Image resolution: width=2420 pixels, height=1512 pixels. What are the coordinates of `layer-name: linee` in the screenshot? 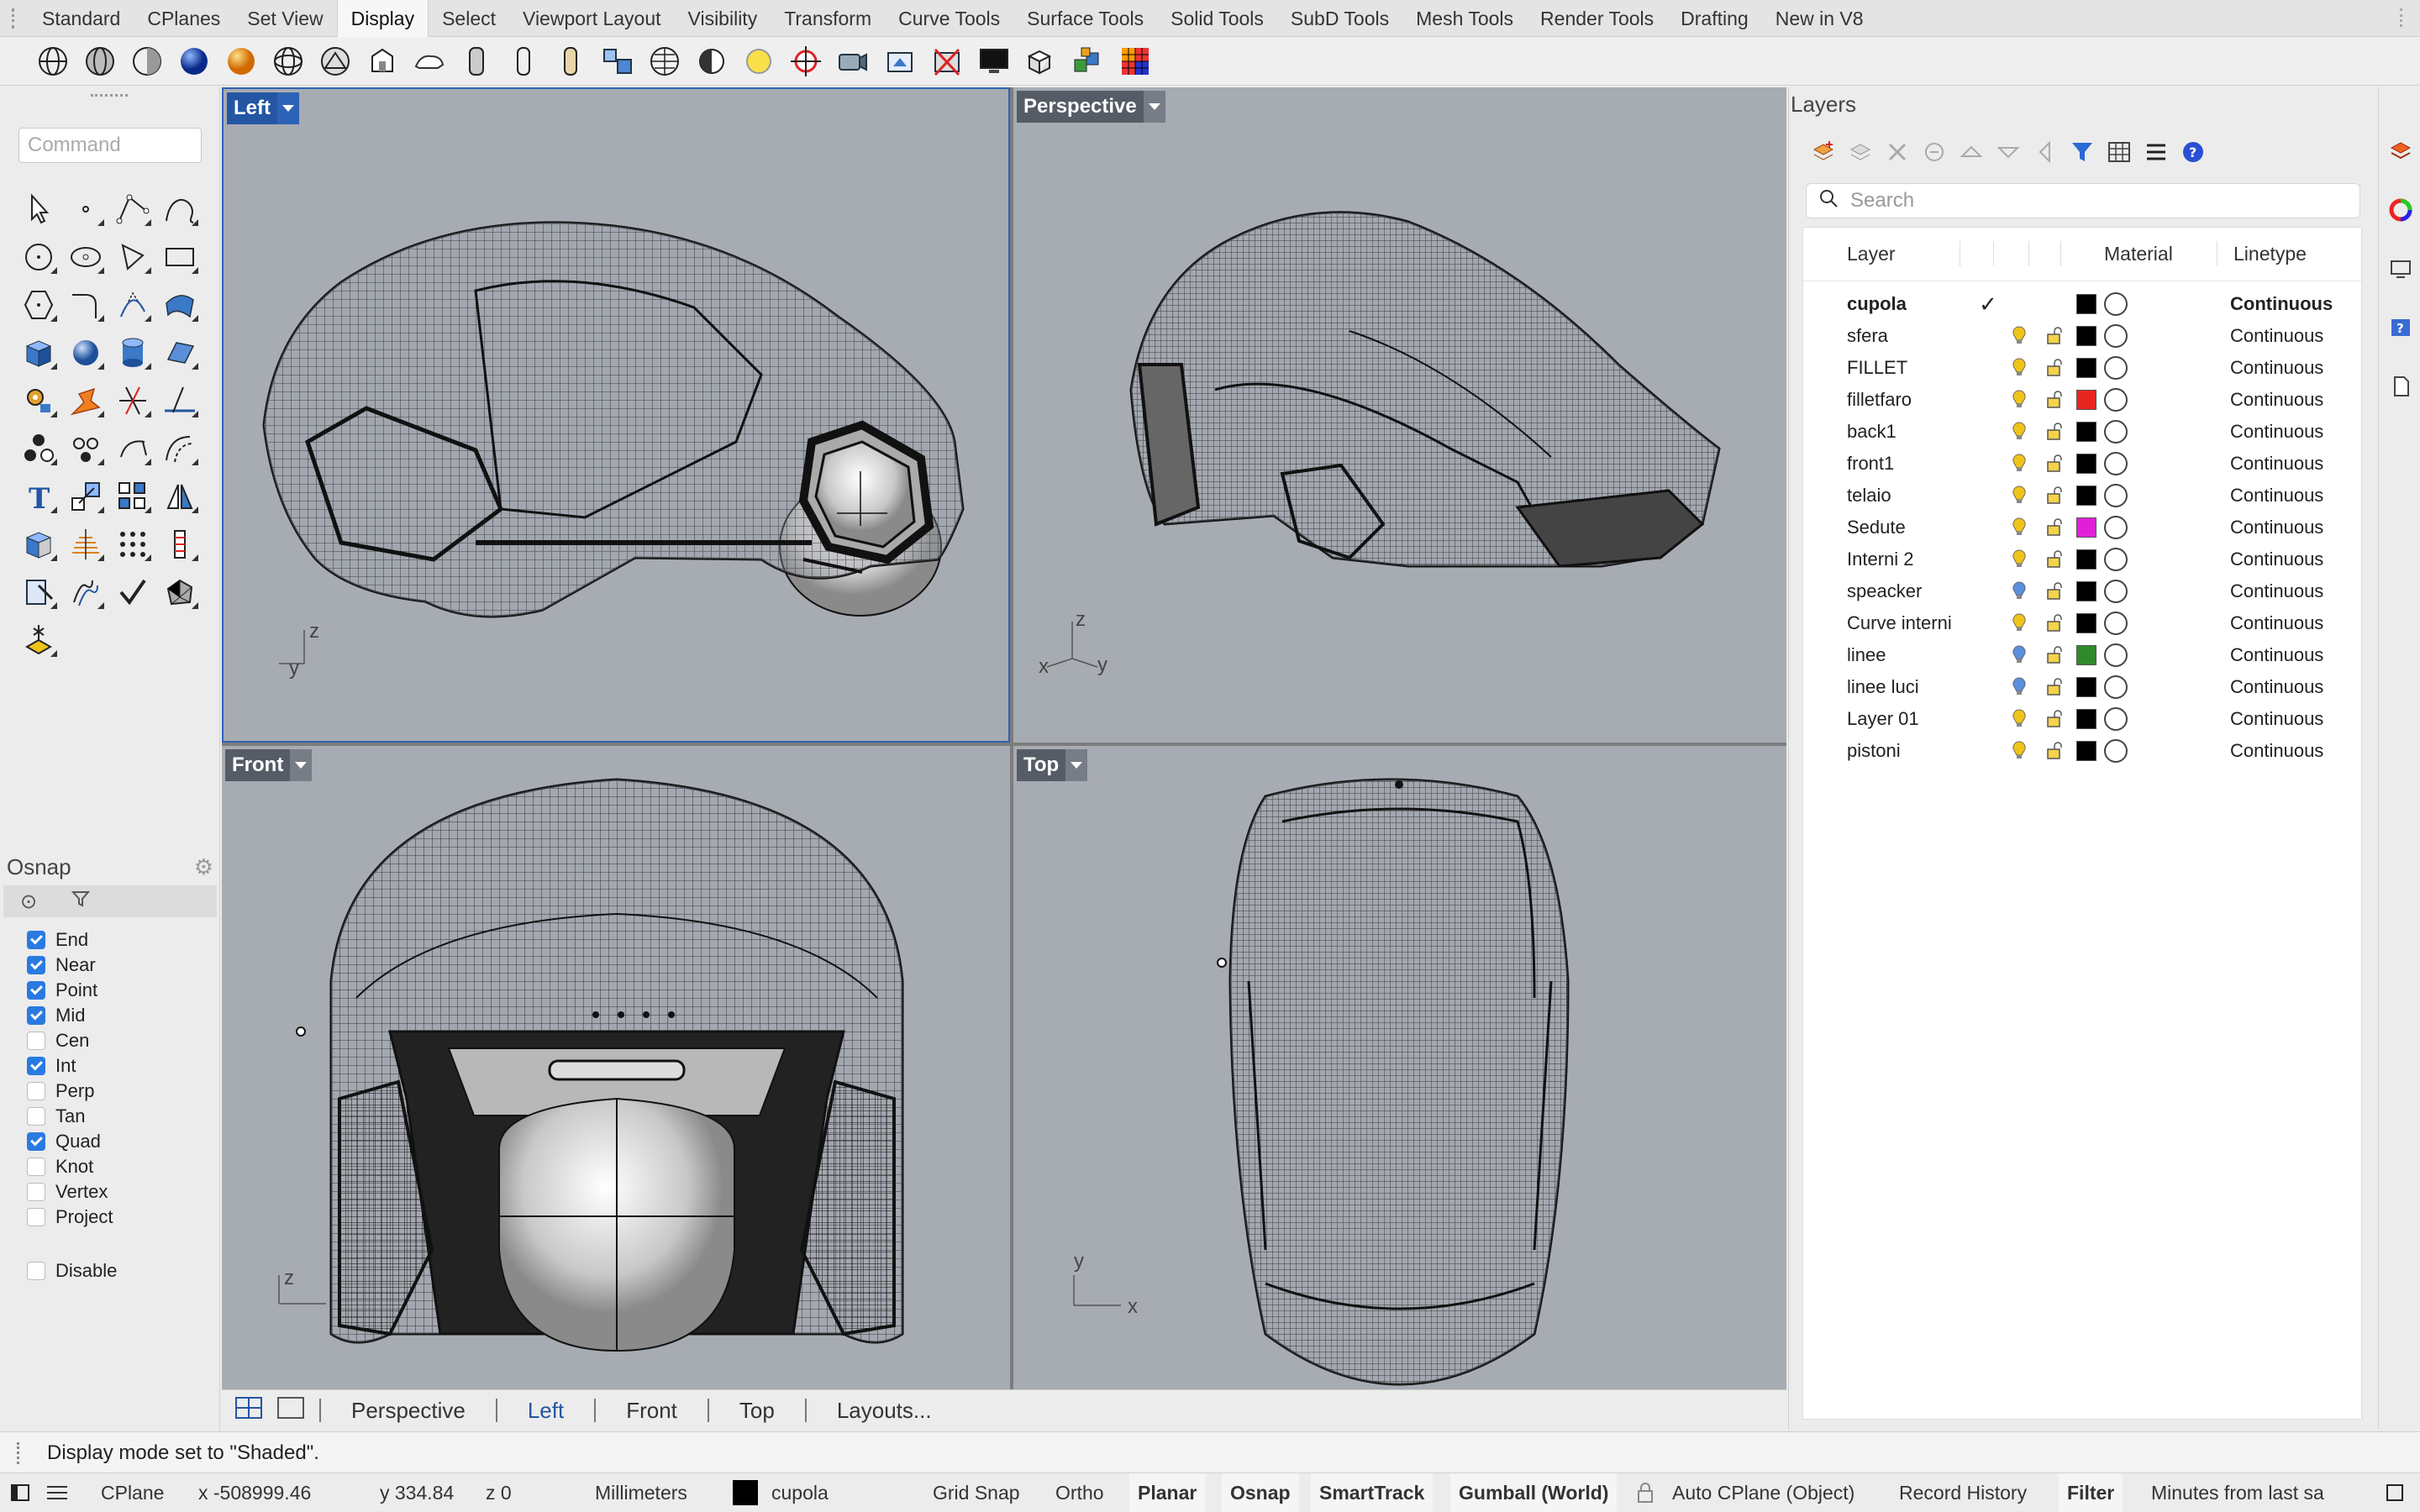 It's located at (1866, 655).